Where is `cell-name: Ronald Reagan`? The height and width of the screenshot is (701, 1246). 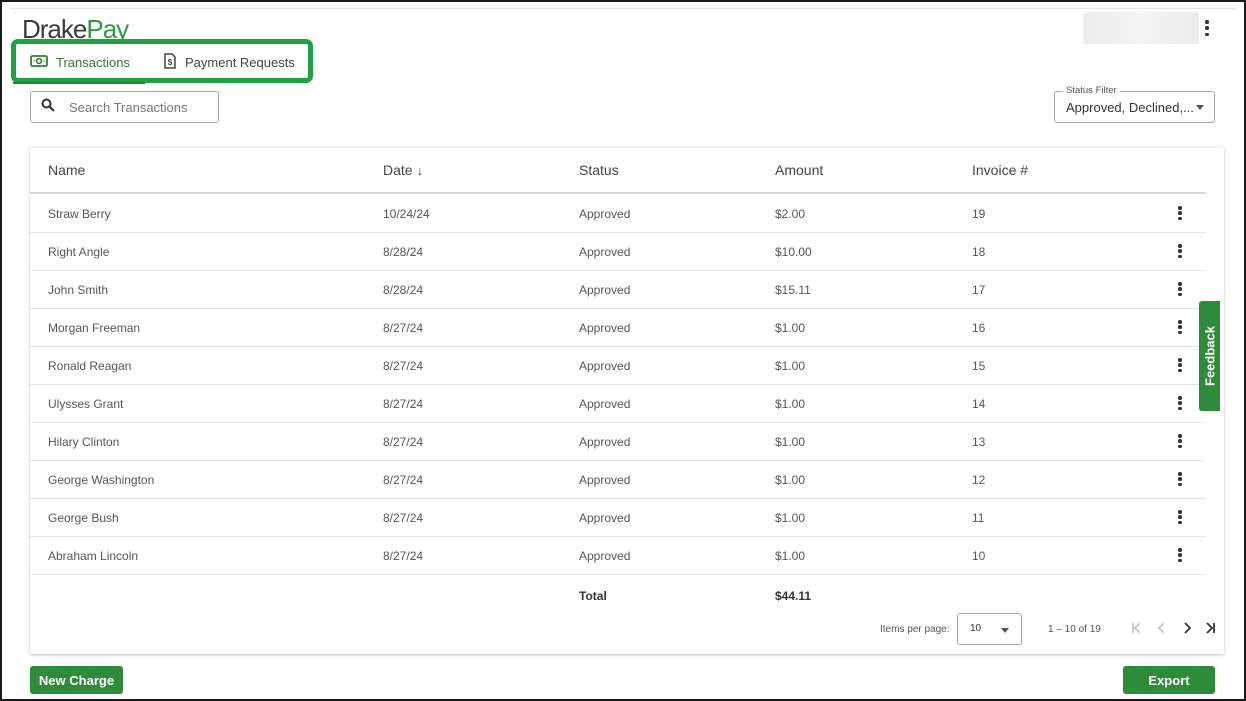
cell-name: Ronald Reagan is located at coordinates (90, 366).